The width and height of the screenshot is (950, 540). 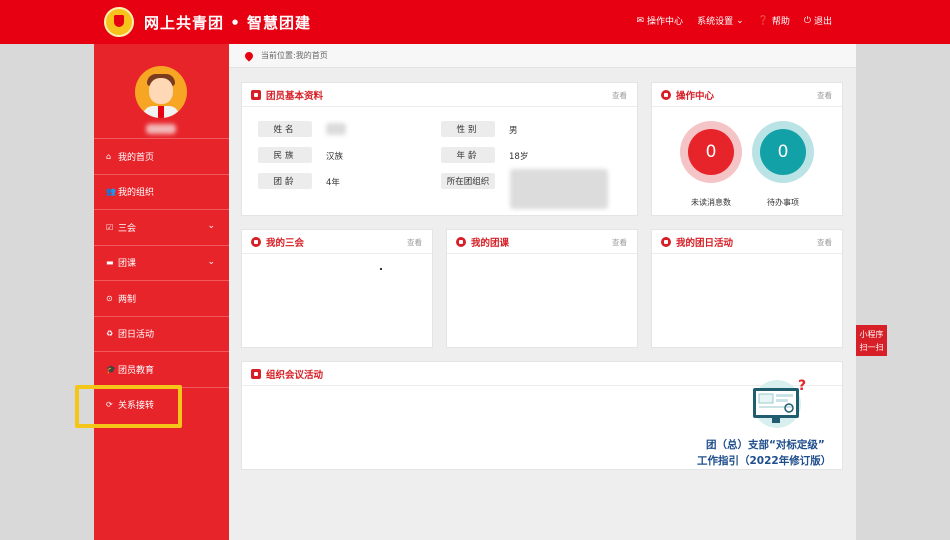 I want to click on promo-monitor-illustration: ?, so click(x=779, y=402).